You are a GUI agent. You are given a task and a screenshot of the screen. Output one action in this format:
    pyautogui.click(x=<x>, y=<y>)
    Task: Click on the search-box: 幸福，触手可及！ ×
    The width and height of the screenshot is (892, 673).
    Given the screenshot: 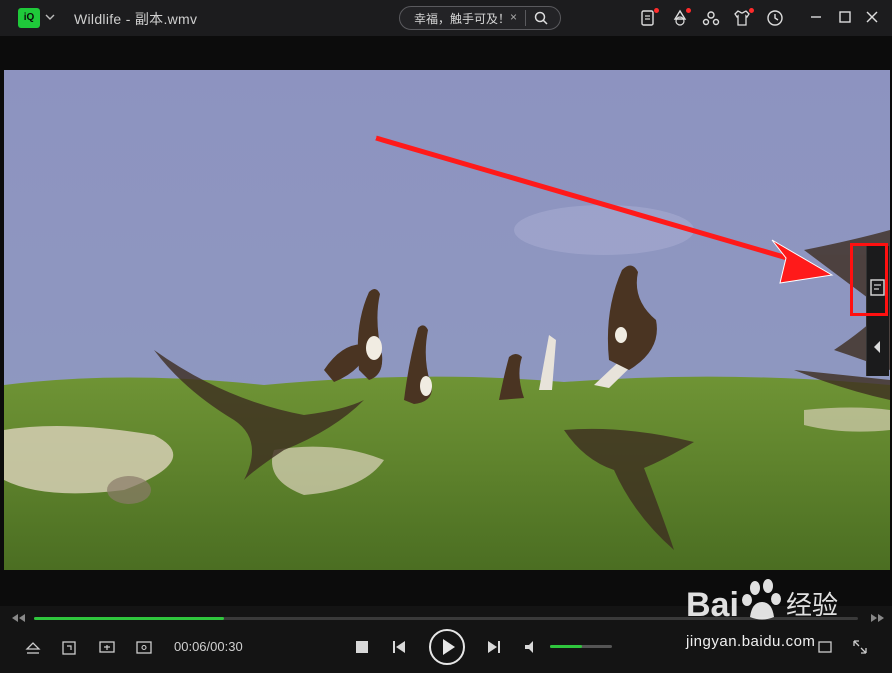 What is the action you would take?
    pyautogui.click(x=480, y=18)
    